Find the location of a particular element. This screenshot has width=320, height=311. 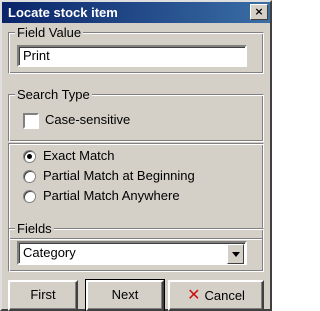

search-type-group: Search Type Case-sensitive is located at coordinates (136, 114).